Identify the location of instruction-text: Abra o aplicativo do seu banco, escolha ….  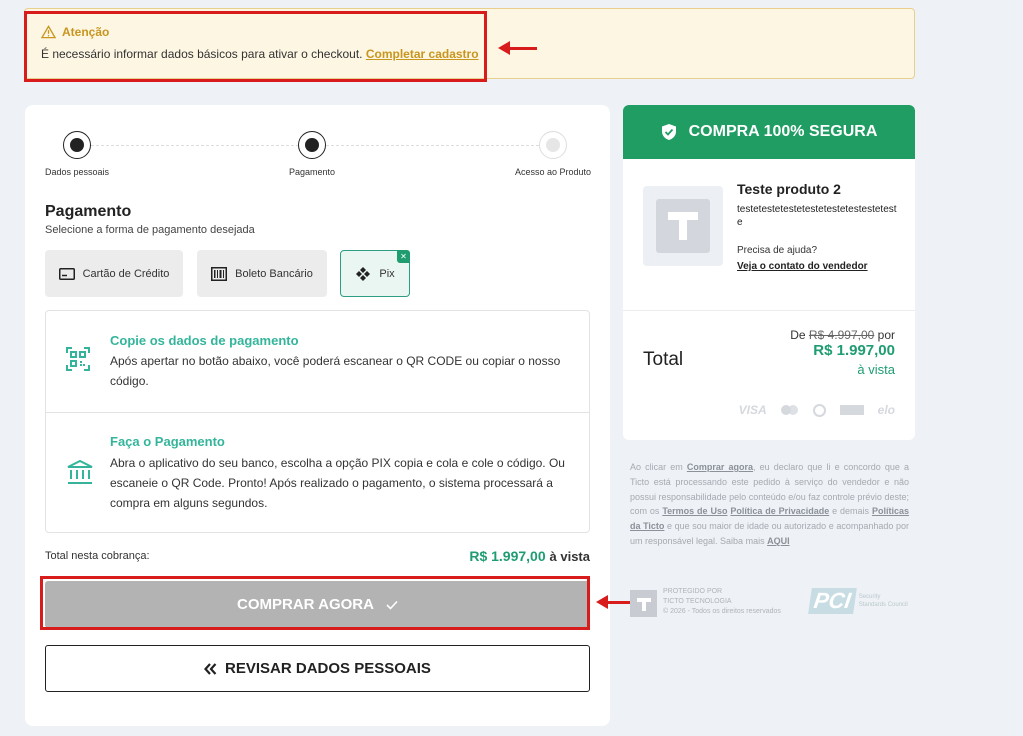
(337, 483).